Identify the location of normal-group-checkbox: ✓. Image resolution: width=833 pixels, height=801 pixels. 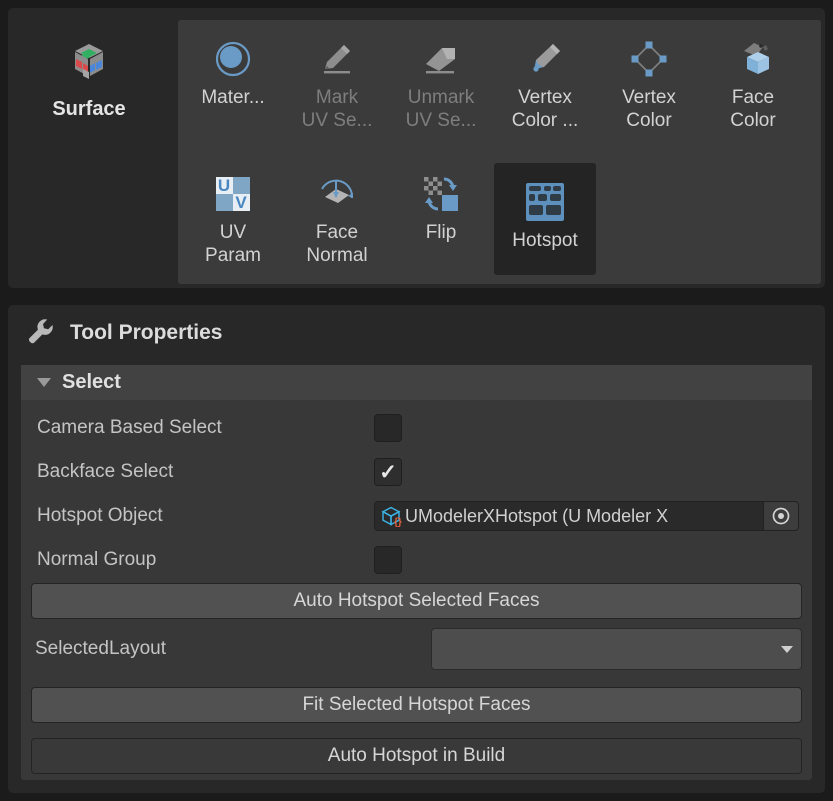
(388, 560).